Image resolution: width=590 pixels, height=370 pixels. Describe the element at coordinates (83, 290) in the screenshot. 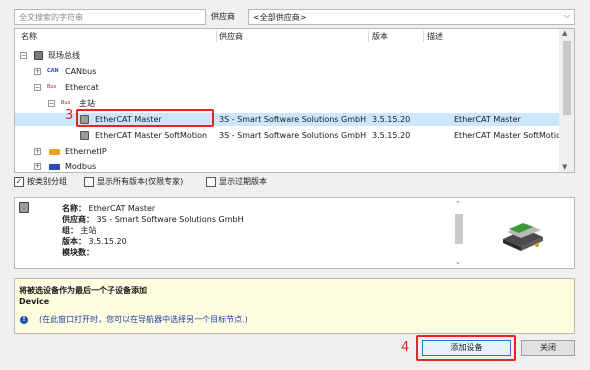

I see `info-title: 将被选设备作为最后一个子设备添加` at that location.